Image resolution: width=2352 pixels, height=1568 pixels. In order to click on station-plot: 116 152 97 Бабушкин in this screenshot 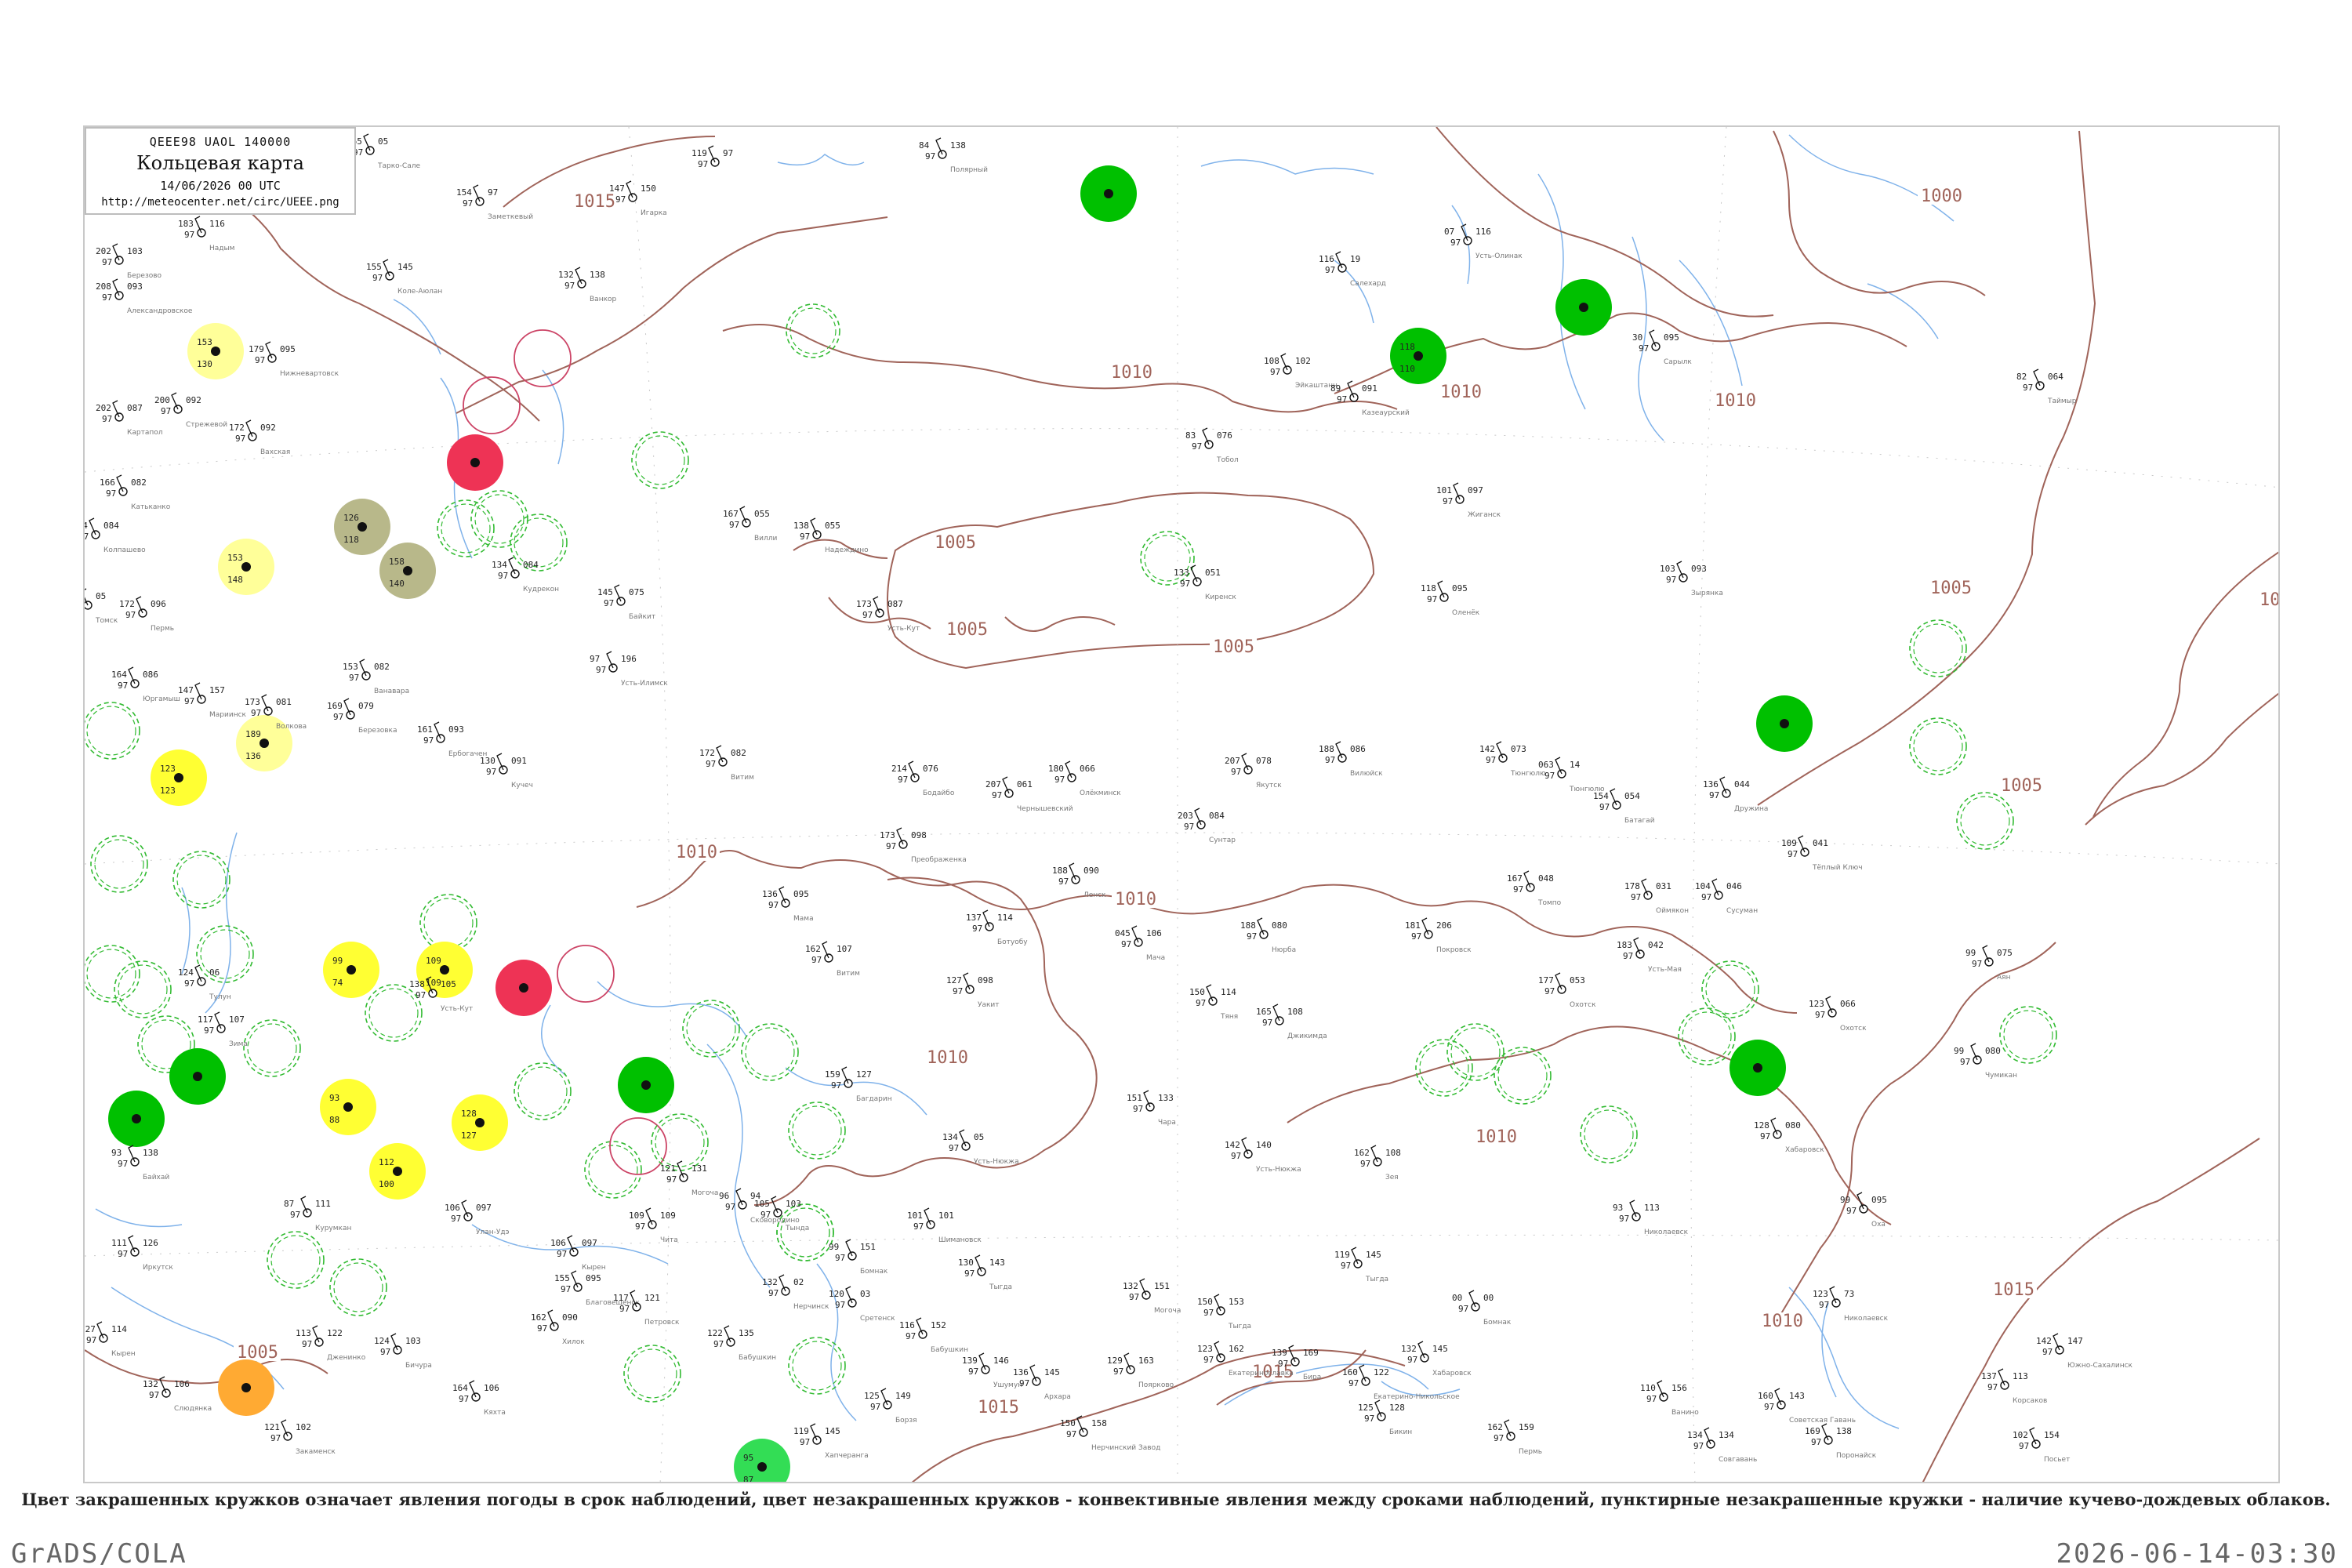, I will do `click(933, 1335)`.